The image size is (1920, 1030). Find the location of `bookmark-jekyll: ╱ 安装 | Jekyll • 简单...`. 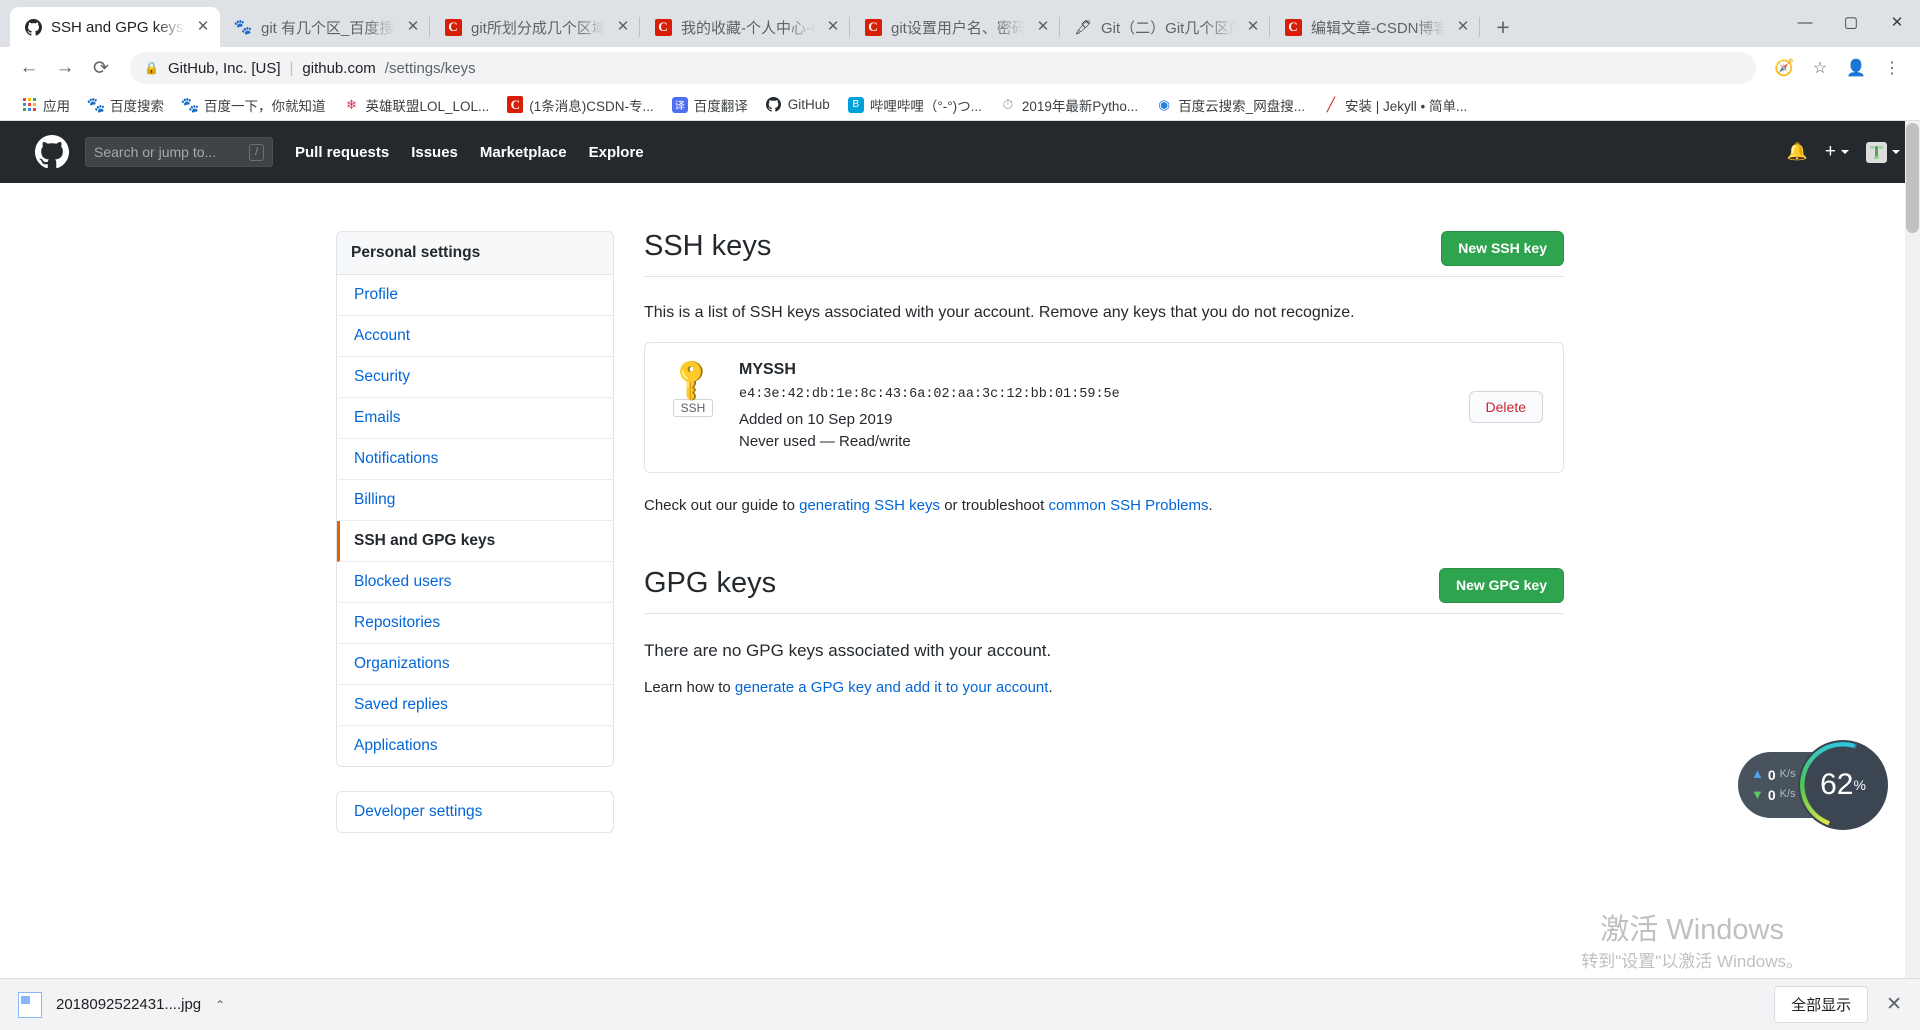

bookmark-jekyll: ╱ 安装 | Jekyll • 简单... is located at coordinates (1395, 105).